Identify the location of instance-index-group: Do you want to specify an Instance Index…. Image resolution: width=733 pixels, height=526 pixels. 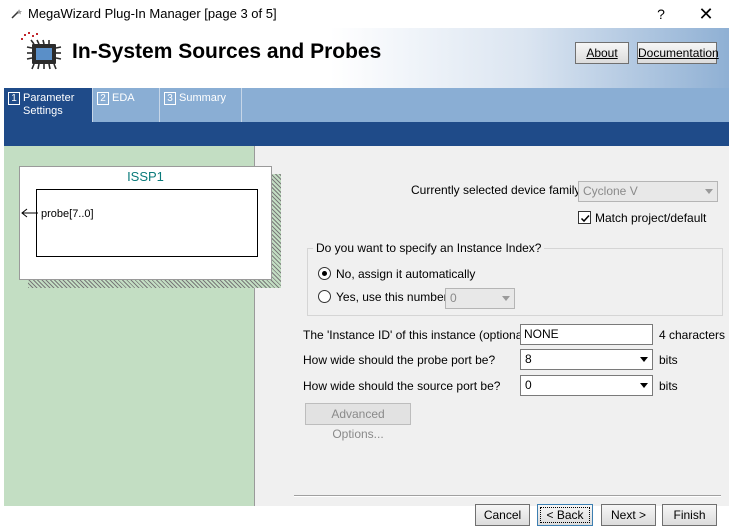
(515, 278).